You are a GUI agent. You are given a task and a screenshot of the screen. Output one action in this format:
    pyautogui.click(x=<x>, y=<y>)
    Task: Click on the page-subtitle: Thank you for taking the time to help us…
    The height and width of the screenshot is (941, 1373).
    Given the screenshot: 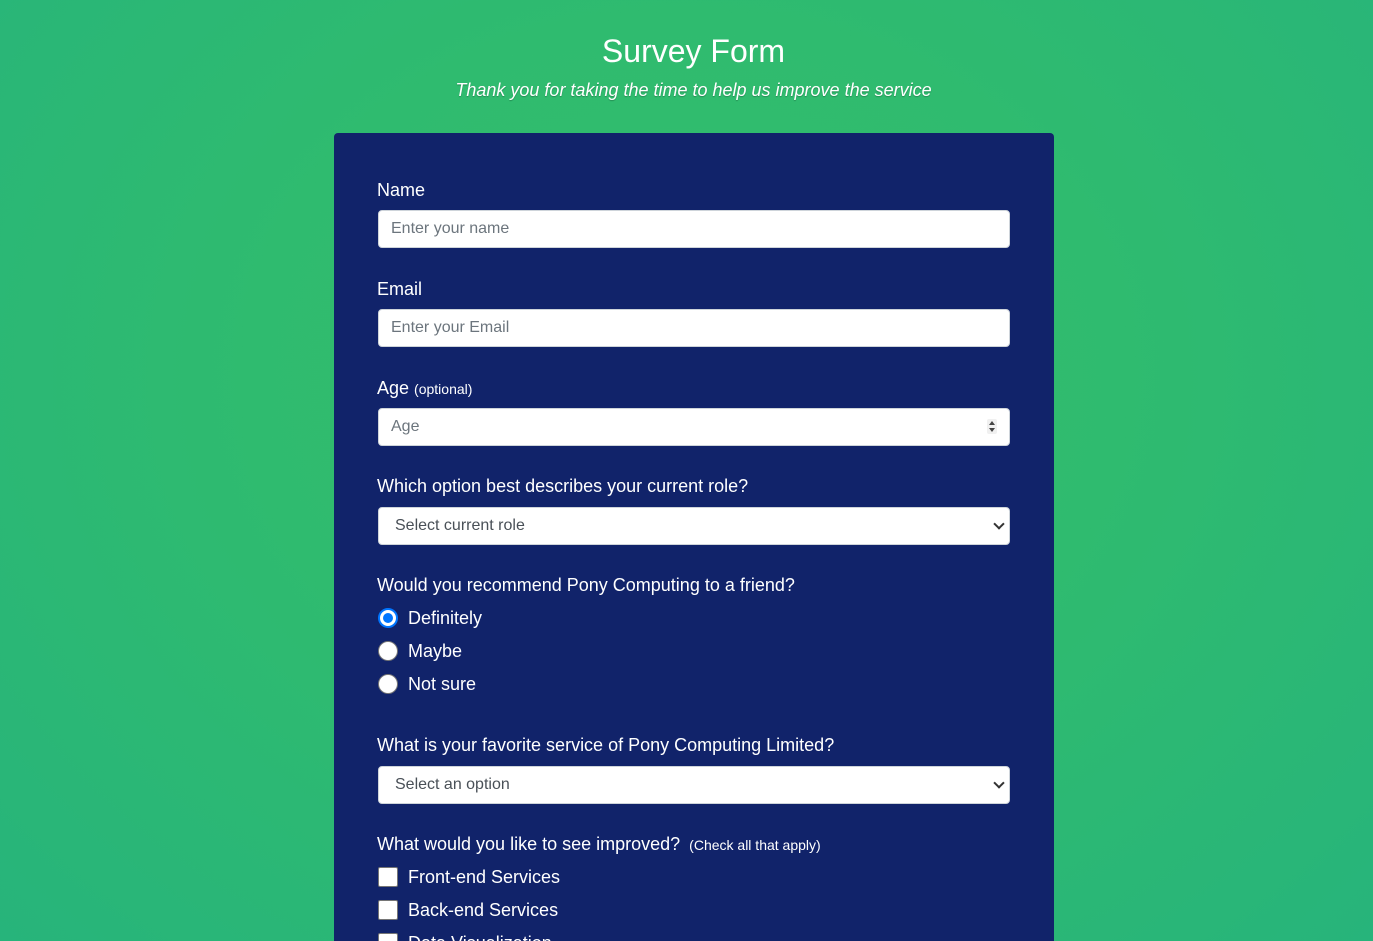 What is the action you would take?
    pyautogui.click(x=693, y=90)
    